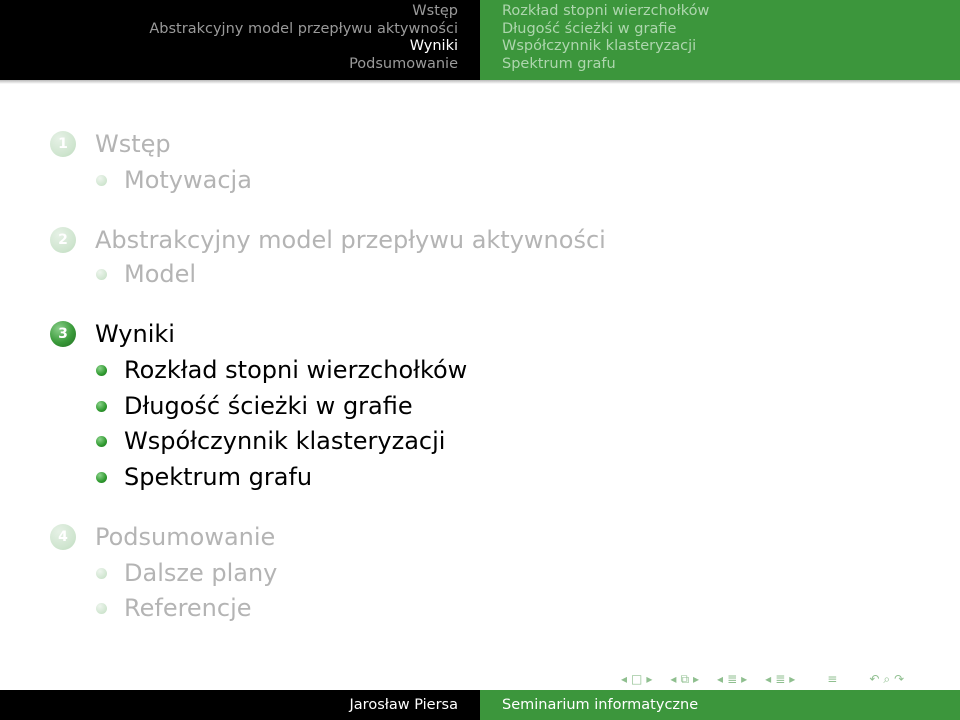 The width and height of the screenshot is (960, 720). Describe the element at coordinates (201, 573) in the screenshot. I see `subsection-title: Dalsze plany` at that location.